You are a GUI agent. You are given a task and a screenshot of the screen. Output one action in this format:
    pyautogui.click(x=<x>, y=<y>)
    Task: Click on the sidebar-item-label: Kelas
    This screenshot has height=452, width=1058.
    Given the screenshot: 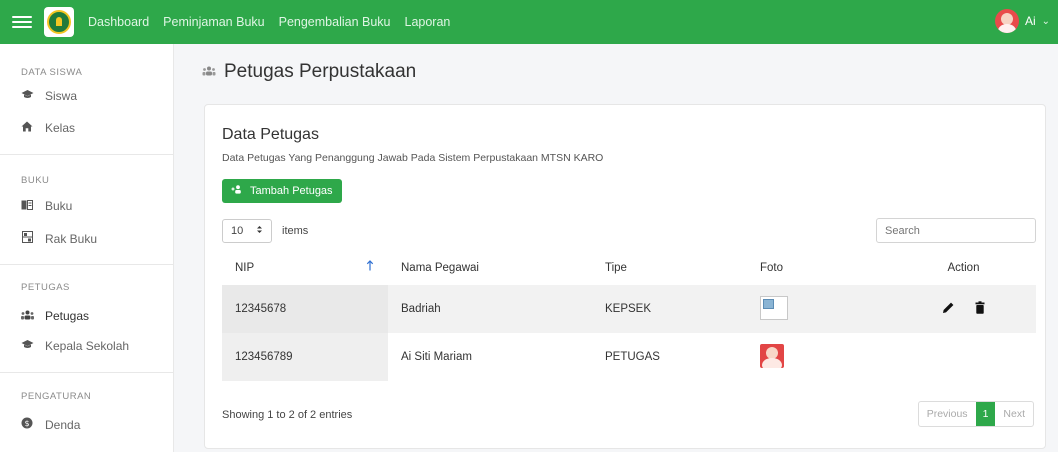 What is the action you would take?
    pyautogui.click(x=60, y=128)
    